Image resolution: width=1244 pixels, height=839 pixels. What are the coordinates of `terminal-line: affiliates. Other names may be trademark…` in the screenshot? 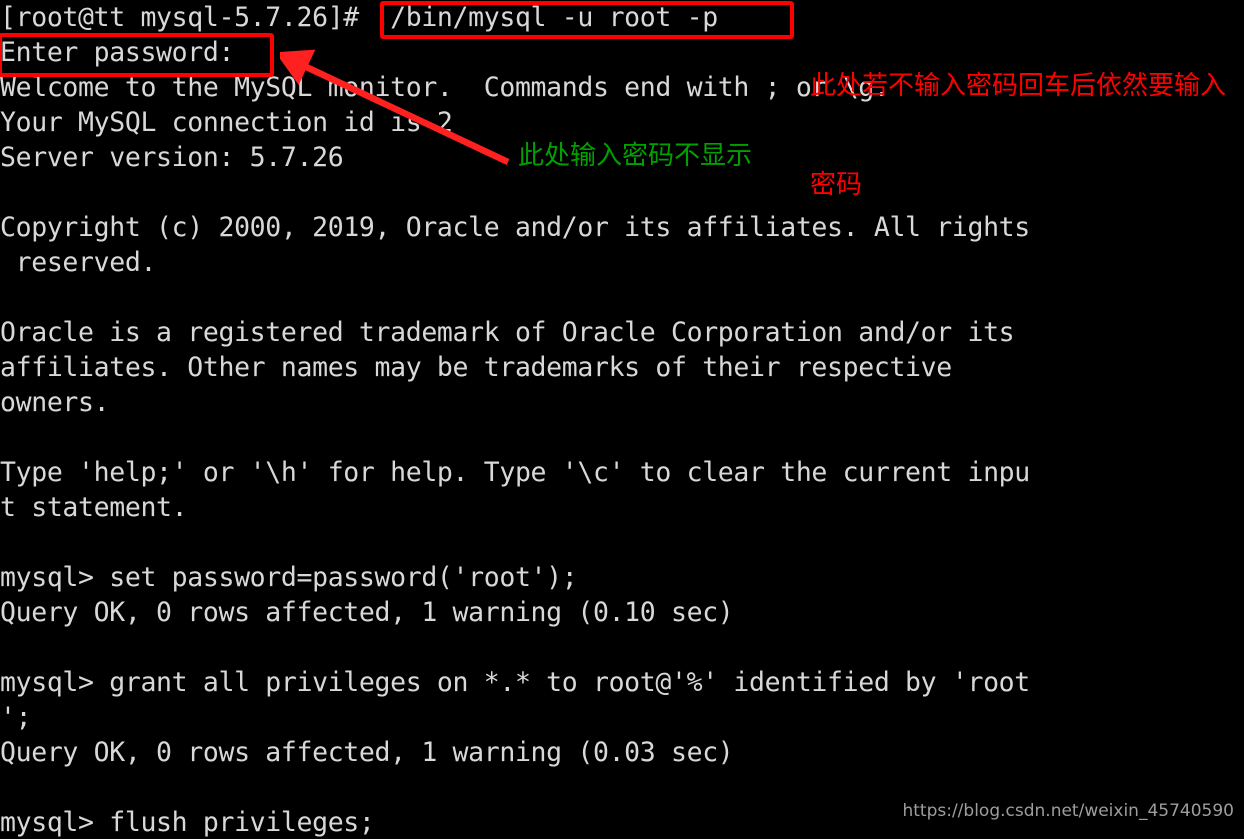 It's located at (476, 367).